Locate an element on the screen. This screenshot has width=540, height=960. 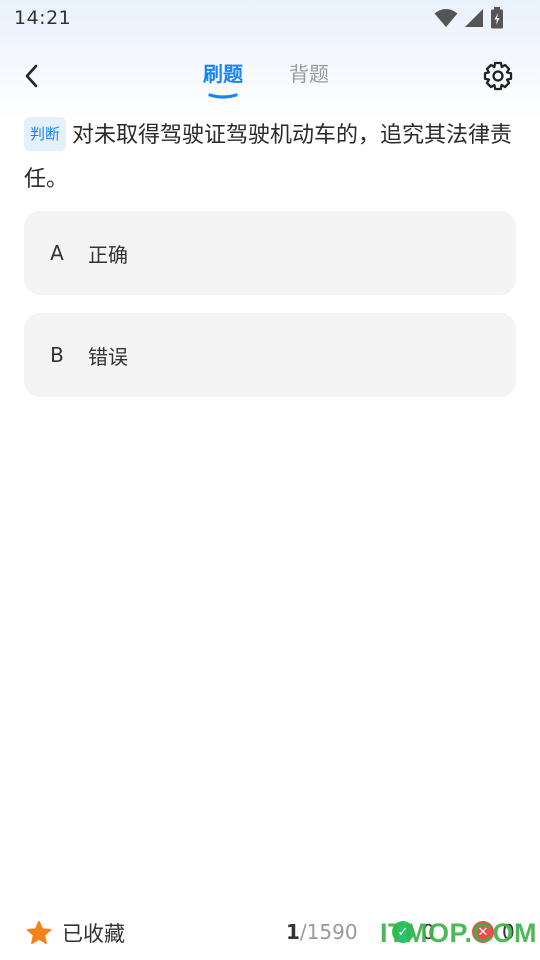
option-letter: B is located at coordinates (57, 355).